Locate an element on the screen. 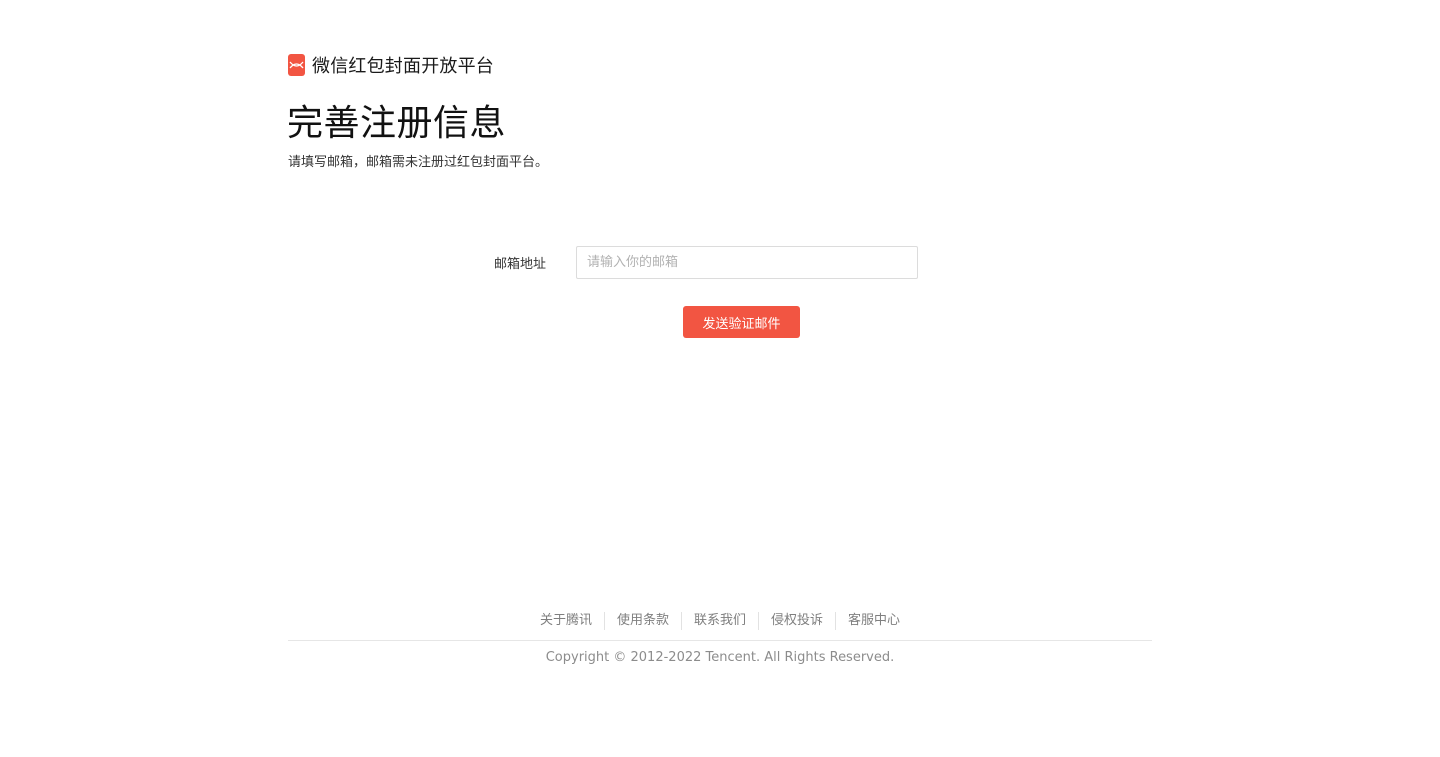 The height and width of the screenshot is (757, 1440). footer-link-about: 关于腾讯 is located at coordinates (566, 621).